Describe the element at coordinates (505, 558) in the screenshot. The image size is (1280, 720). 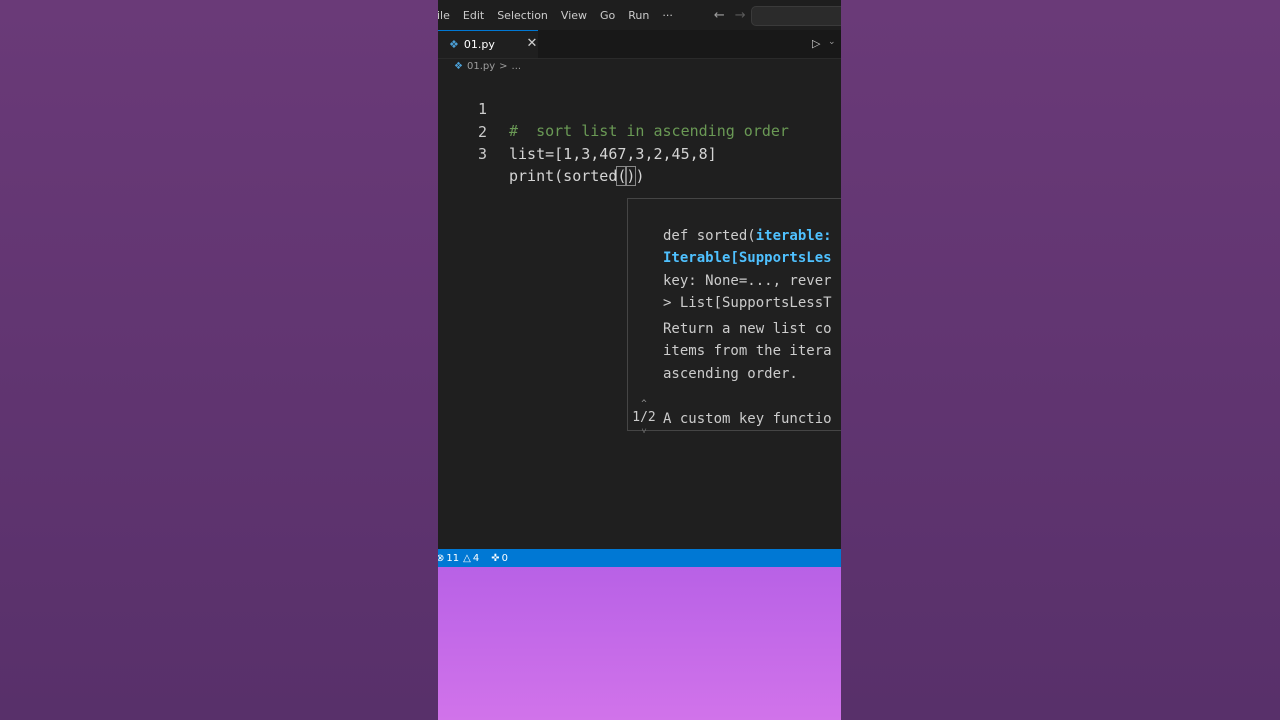
I see `ports-count: 0` at that location.